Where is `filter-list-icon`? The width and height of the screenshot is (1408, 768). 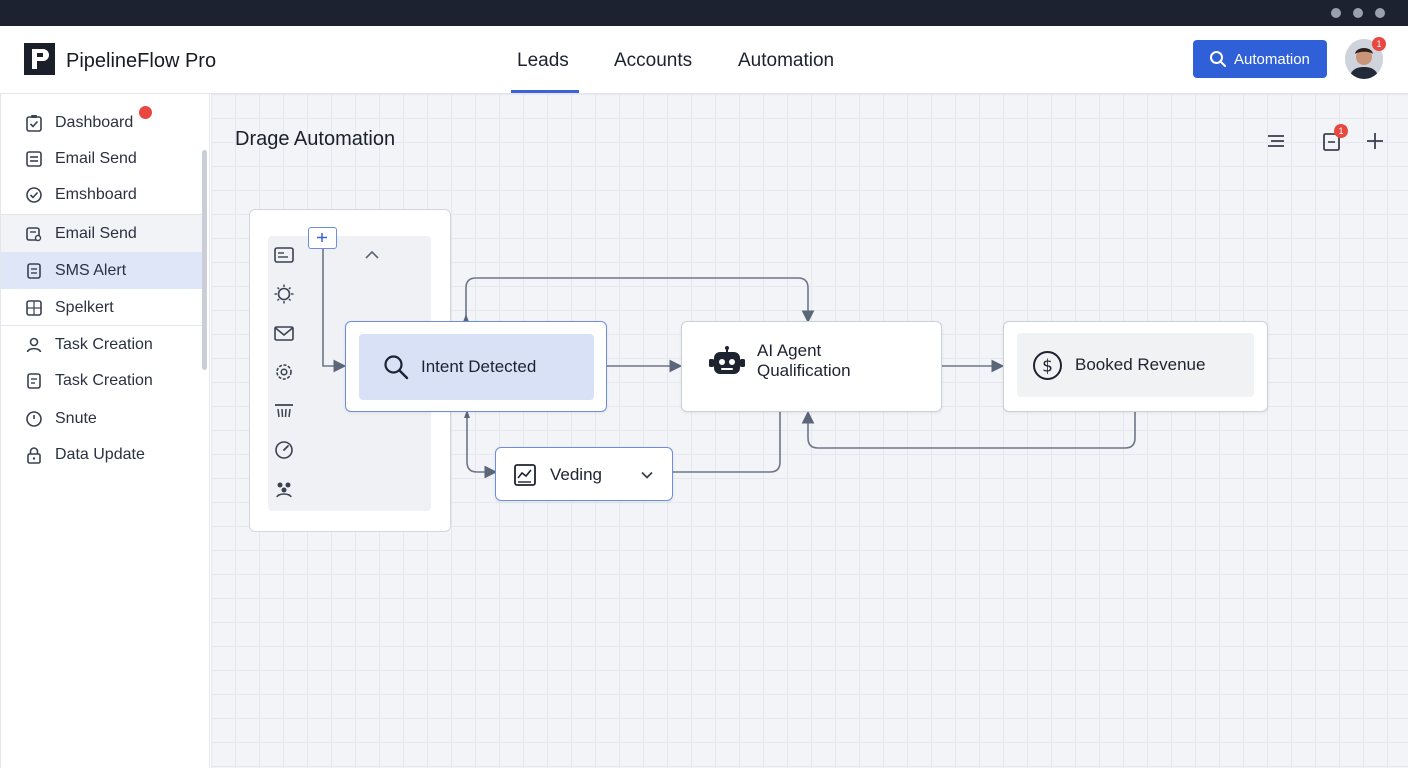 filter-list-icon is located at coordinates (1276, 141).